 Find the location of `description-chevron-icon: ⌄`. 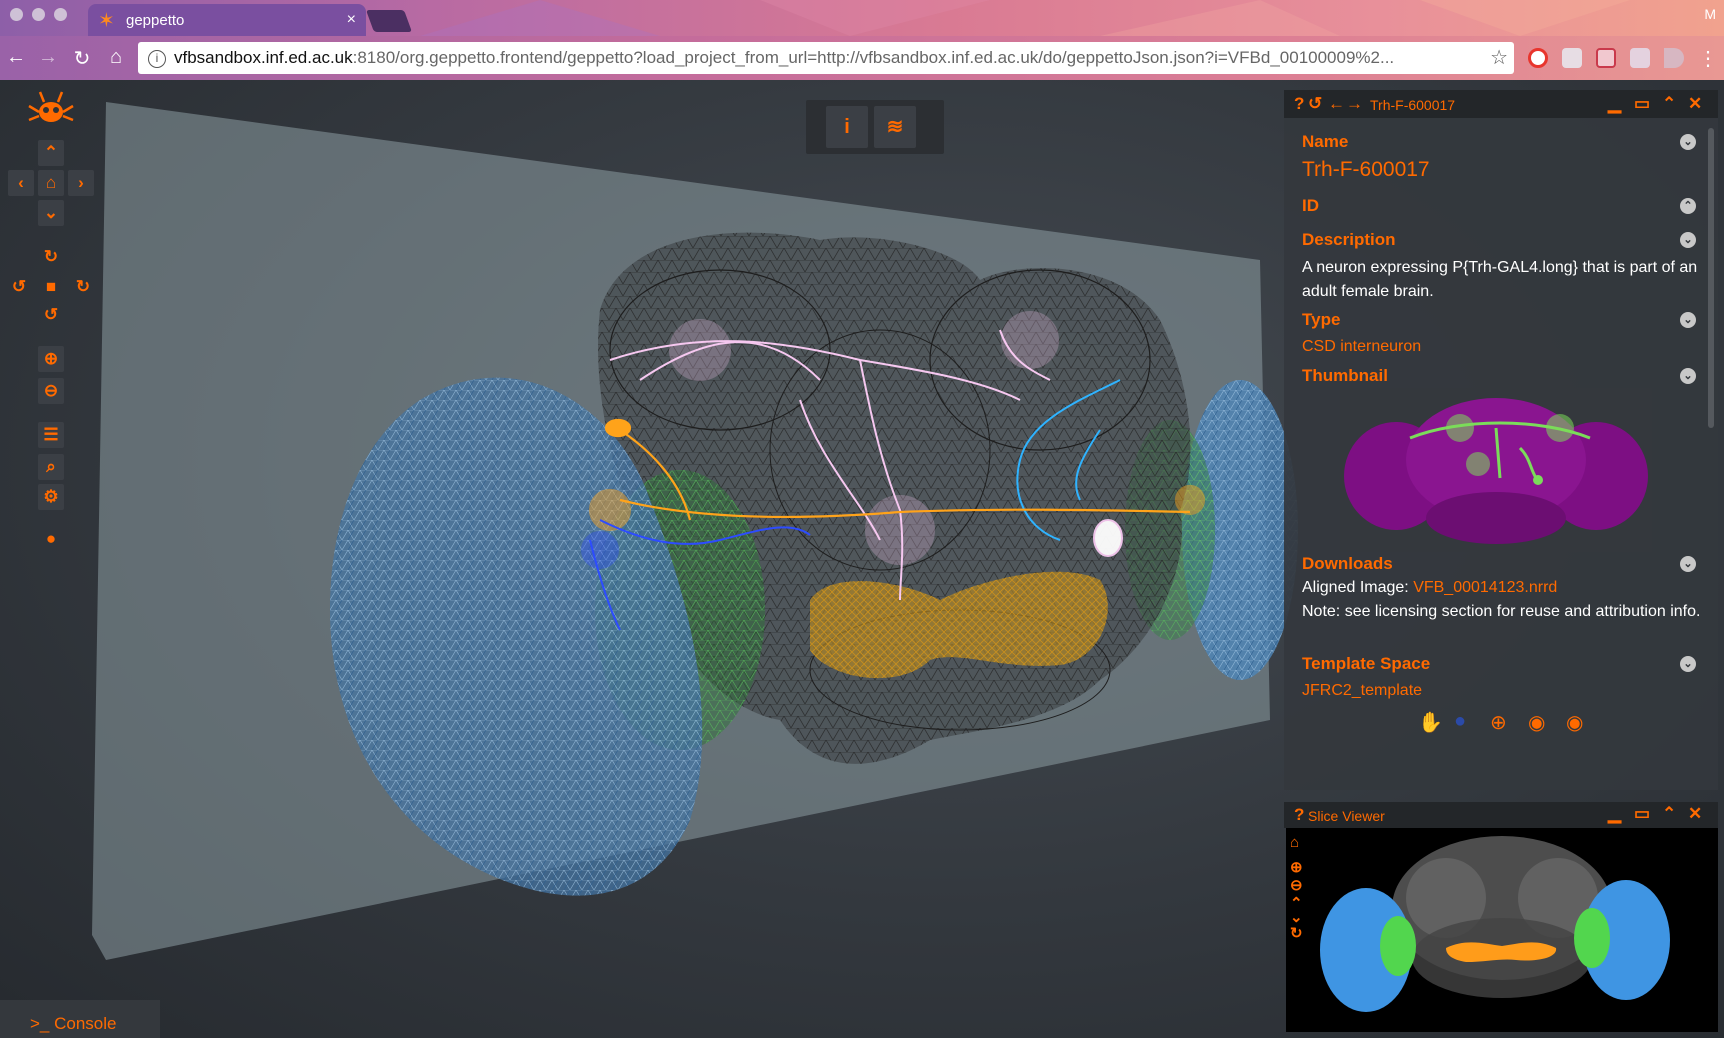

description-chevron-icon: ⌄ is located at coordinates (1688, 240).